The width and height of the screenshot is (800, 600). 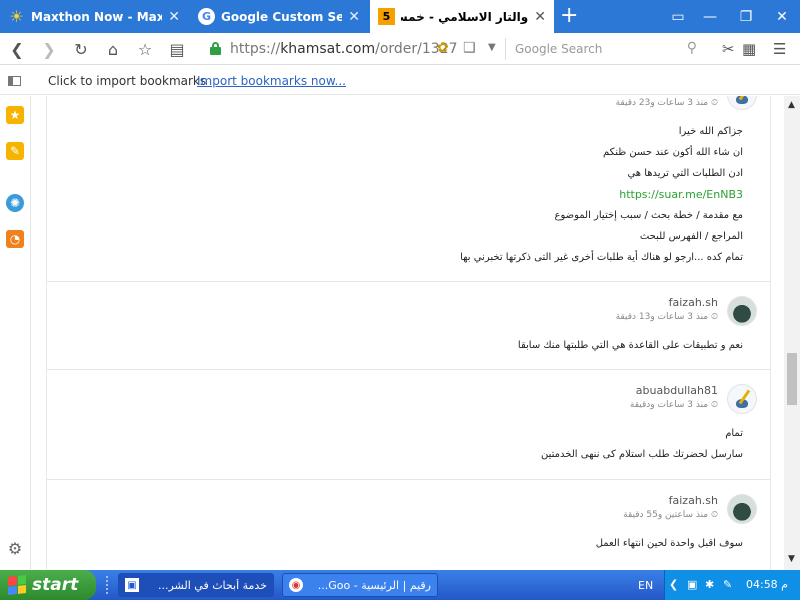 What do you see at coordinates (559, 49) in the screenshot?
I see `search-placeholder: Google Search` at bounding box center [559, 49].